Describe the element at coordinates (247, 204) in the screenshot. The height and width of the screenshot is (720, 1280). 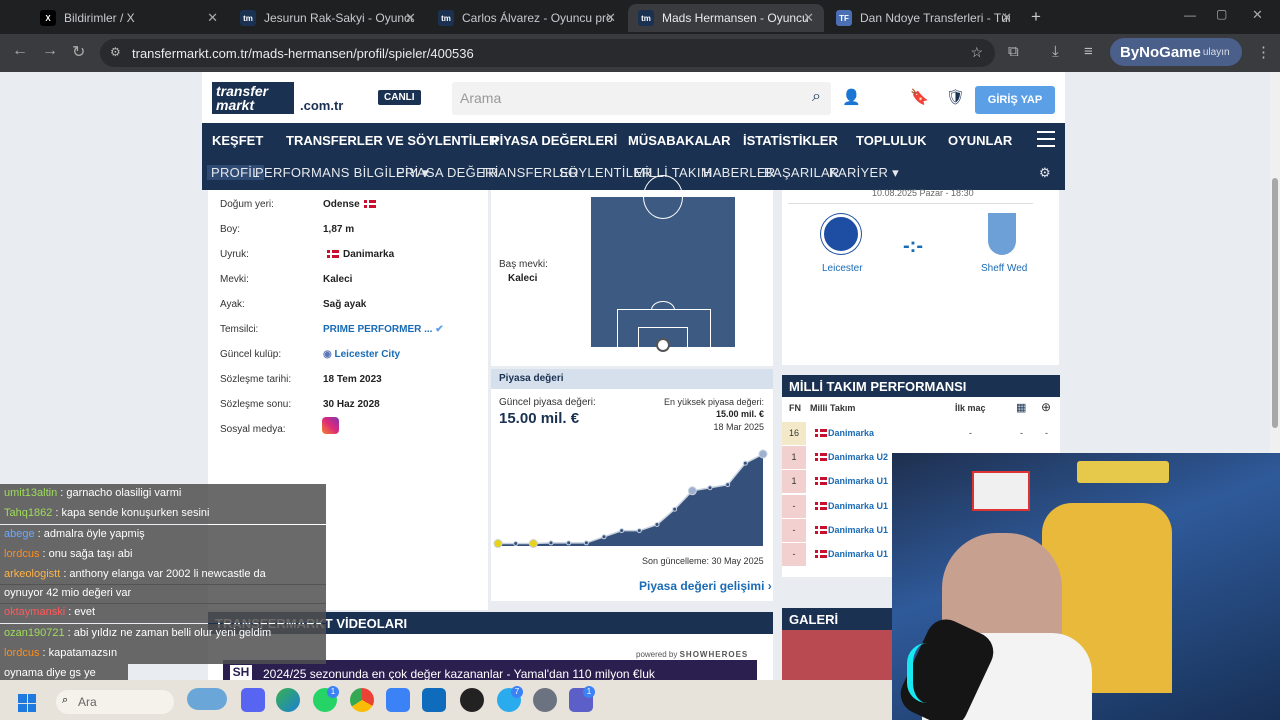
I see `info-label: Doğum yeri:` at that location.